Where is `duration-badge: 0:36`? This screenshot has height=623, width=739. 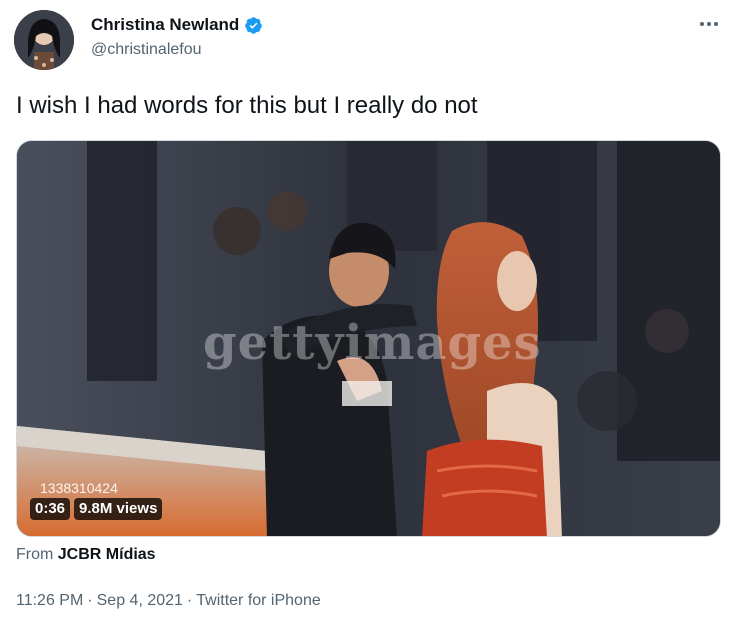
duration-badge: 0:36 is located at coordinates (50, 509).